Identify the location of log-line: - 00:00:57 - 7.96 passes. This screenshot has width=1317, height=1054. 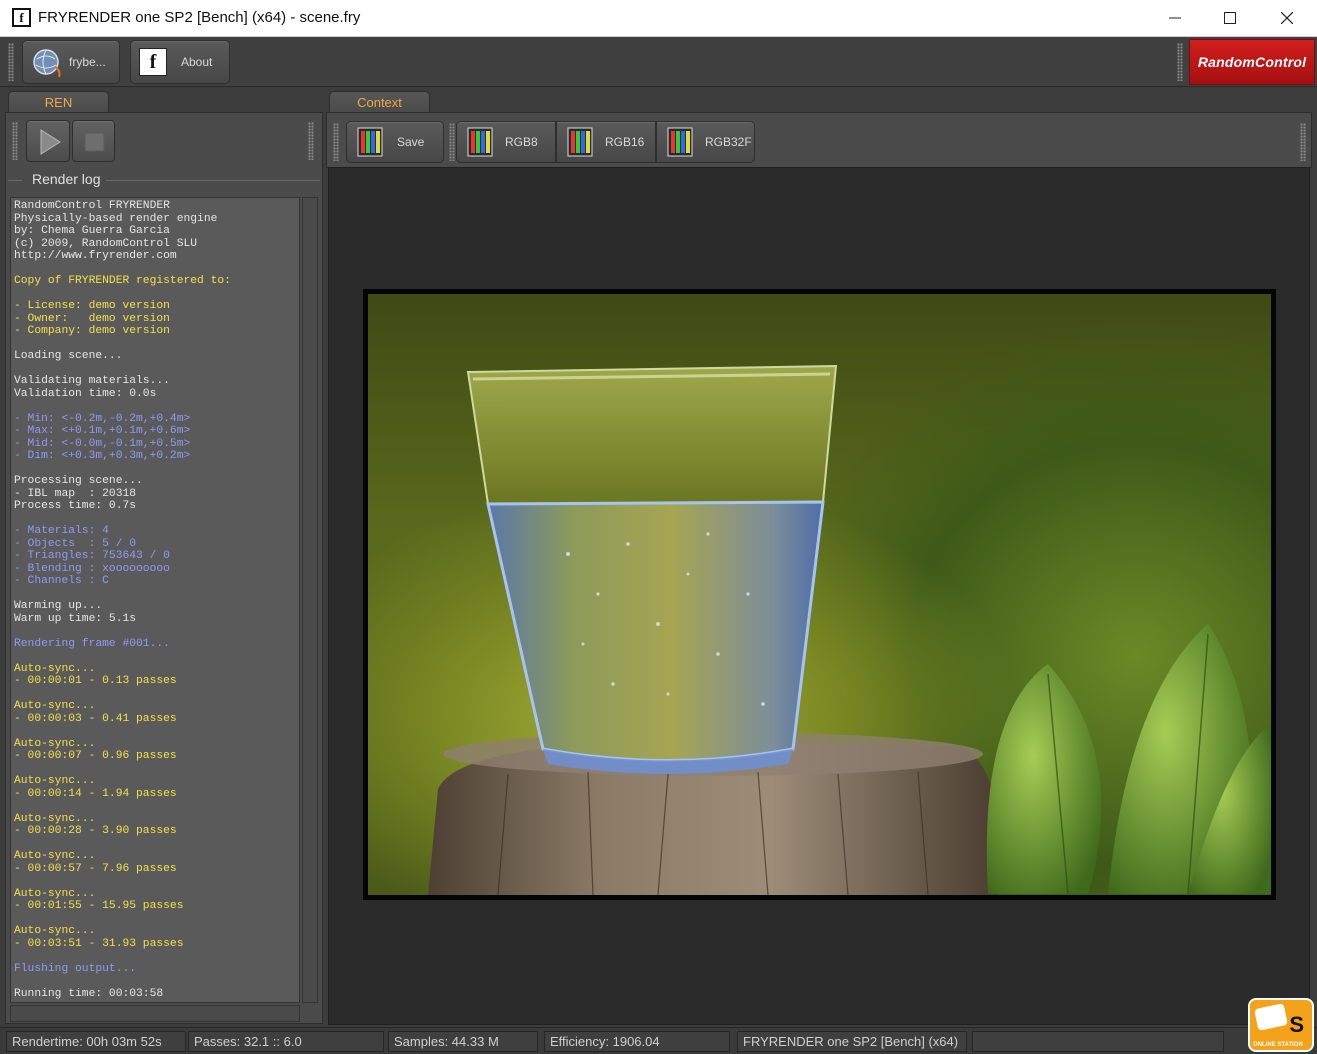
(95, 868).